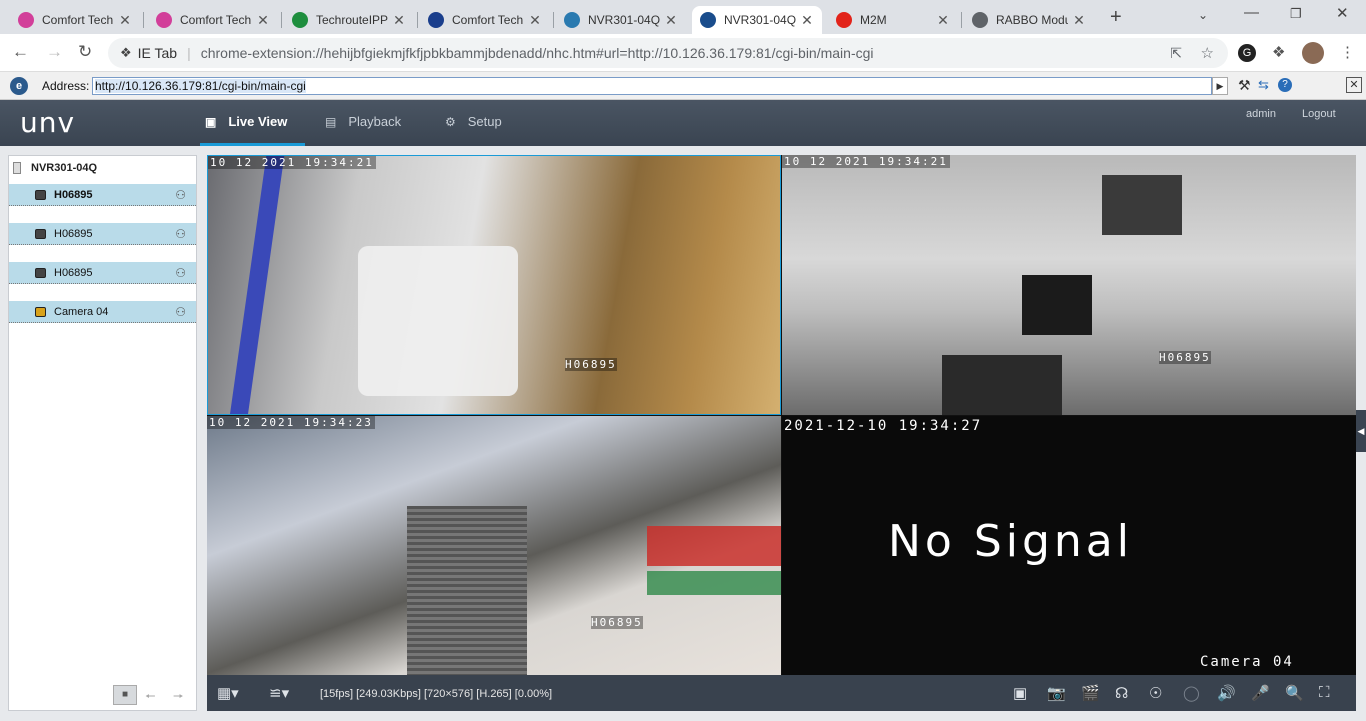 This screenshot has height=721, width=1366. Describe the element at coordinates (331, 121) in the screenshot. I see `film-icon: ▤` at that location.